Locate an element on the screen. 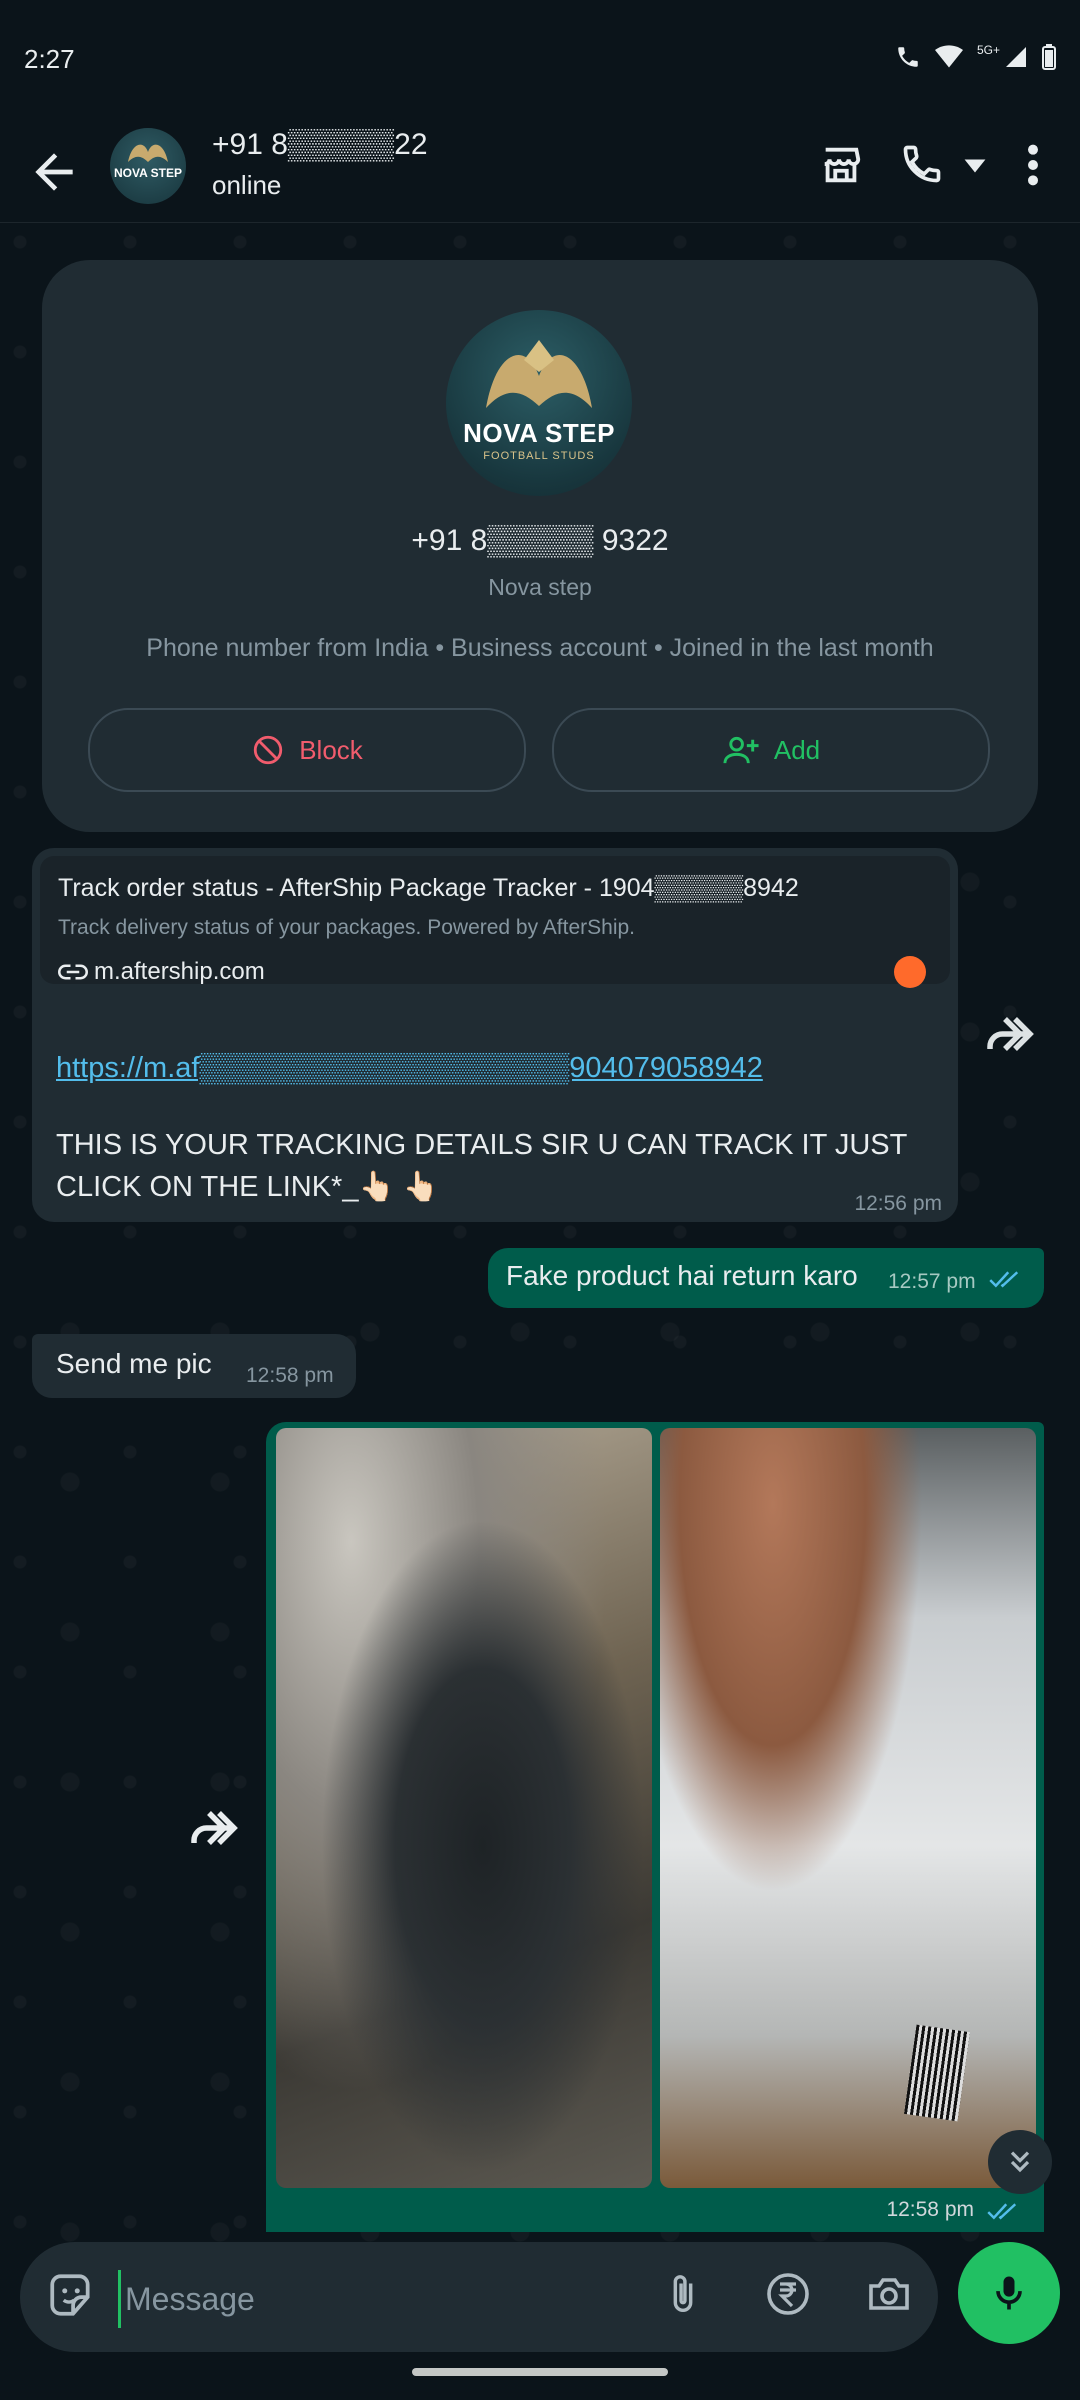 The width and height of the screenshot is (1080, 2400). block-icon is located at coordinates (268, 750).